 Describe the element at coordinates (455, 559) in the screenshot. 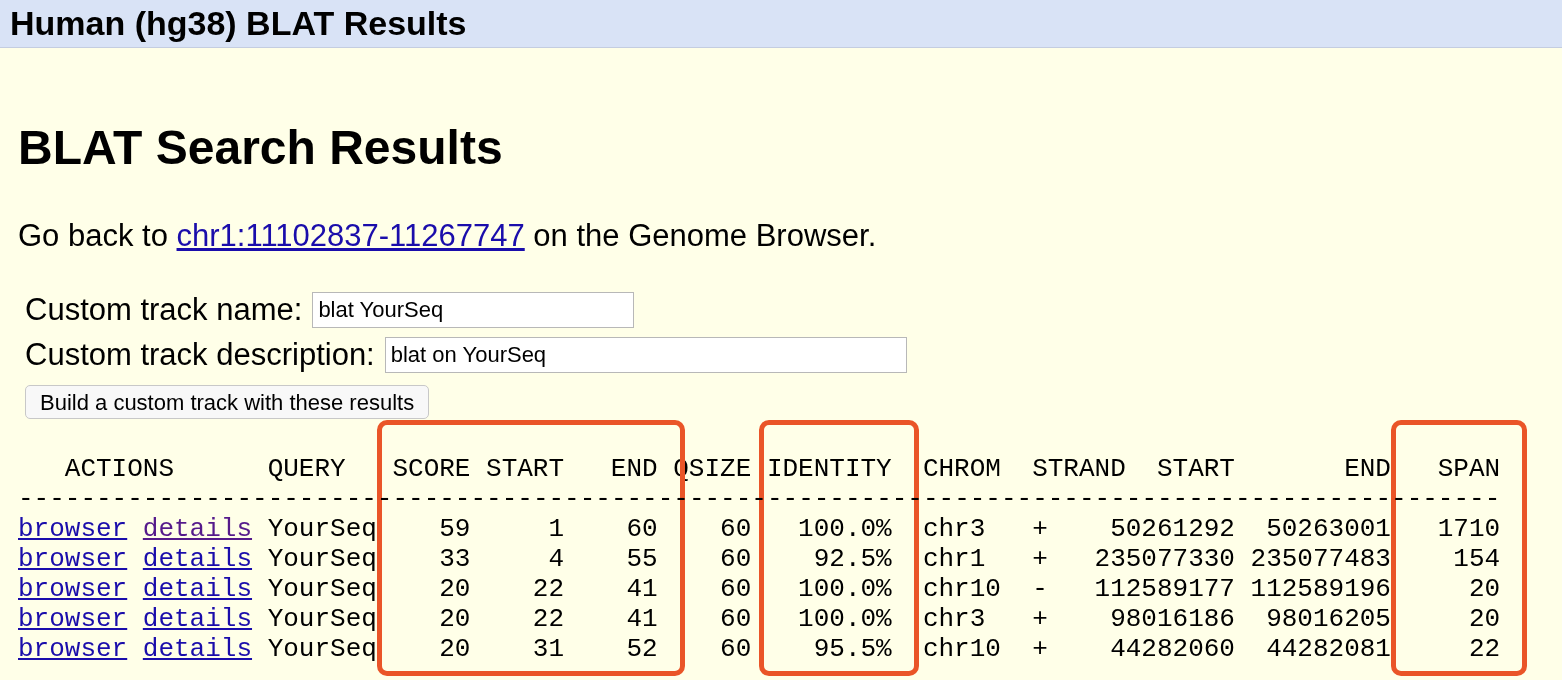

I see `table-cell: 33` at that location.